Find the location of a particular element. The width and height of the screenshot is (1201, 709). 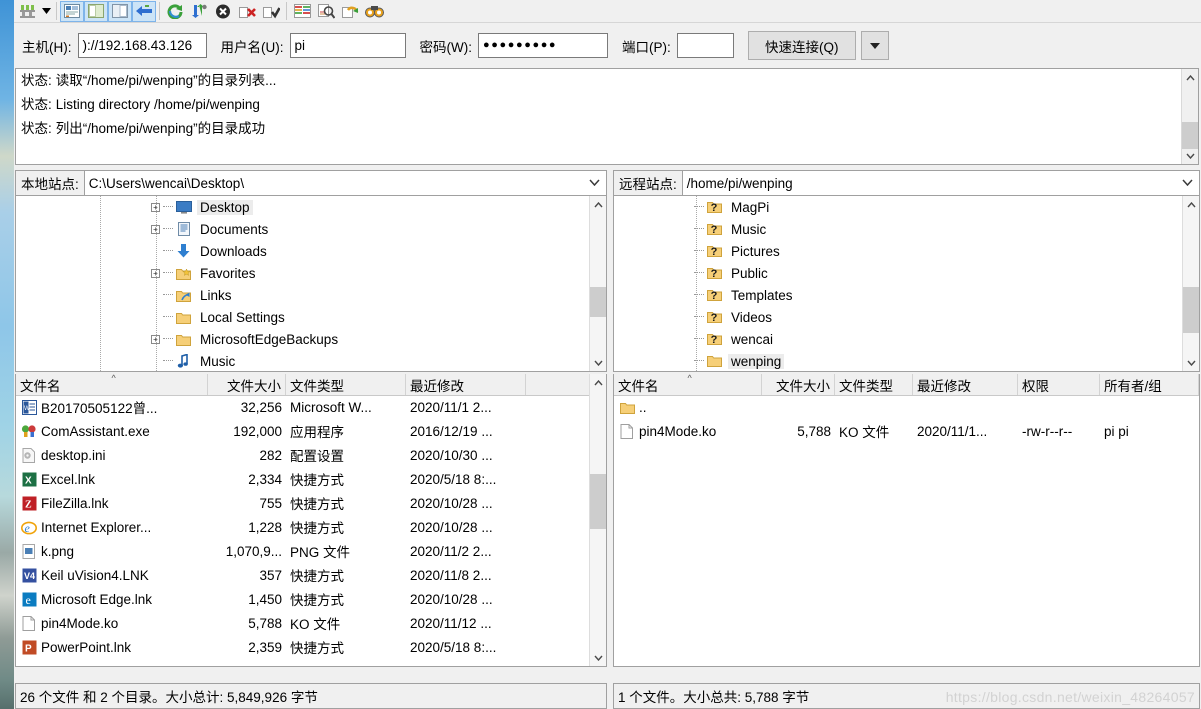

toggle-remote-tree-button is located at coordinates (120, 11).